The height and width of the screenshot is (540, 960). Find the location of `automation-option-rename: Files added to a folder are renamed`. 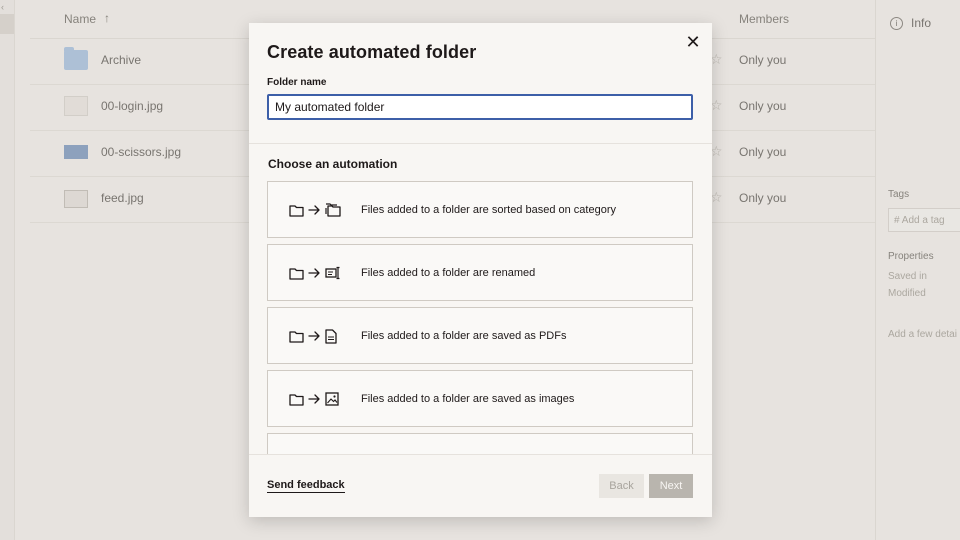

automation-option-rename: Files added to a folder are renamed is located at coordinates (480, 272).